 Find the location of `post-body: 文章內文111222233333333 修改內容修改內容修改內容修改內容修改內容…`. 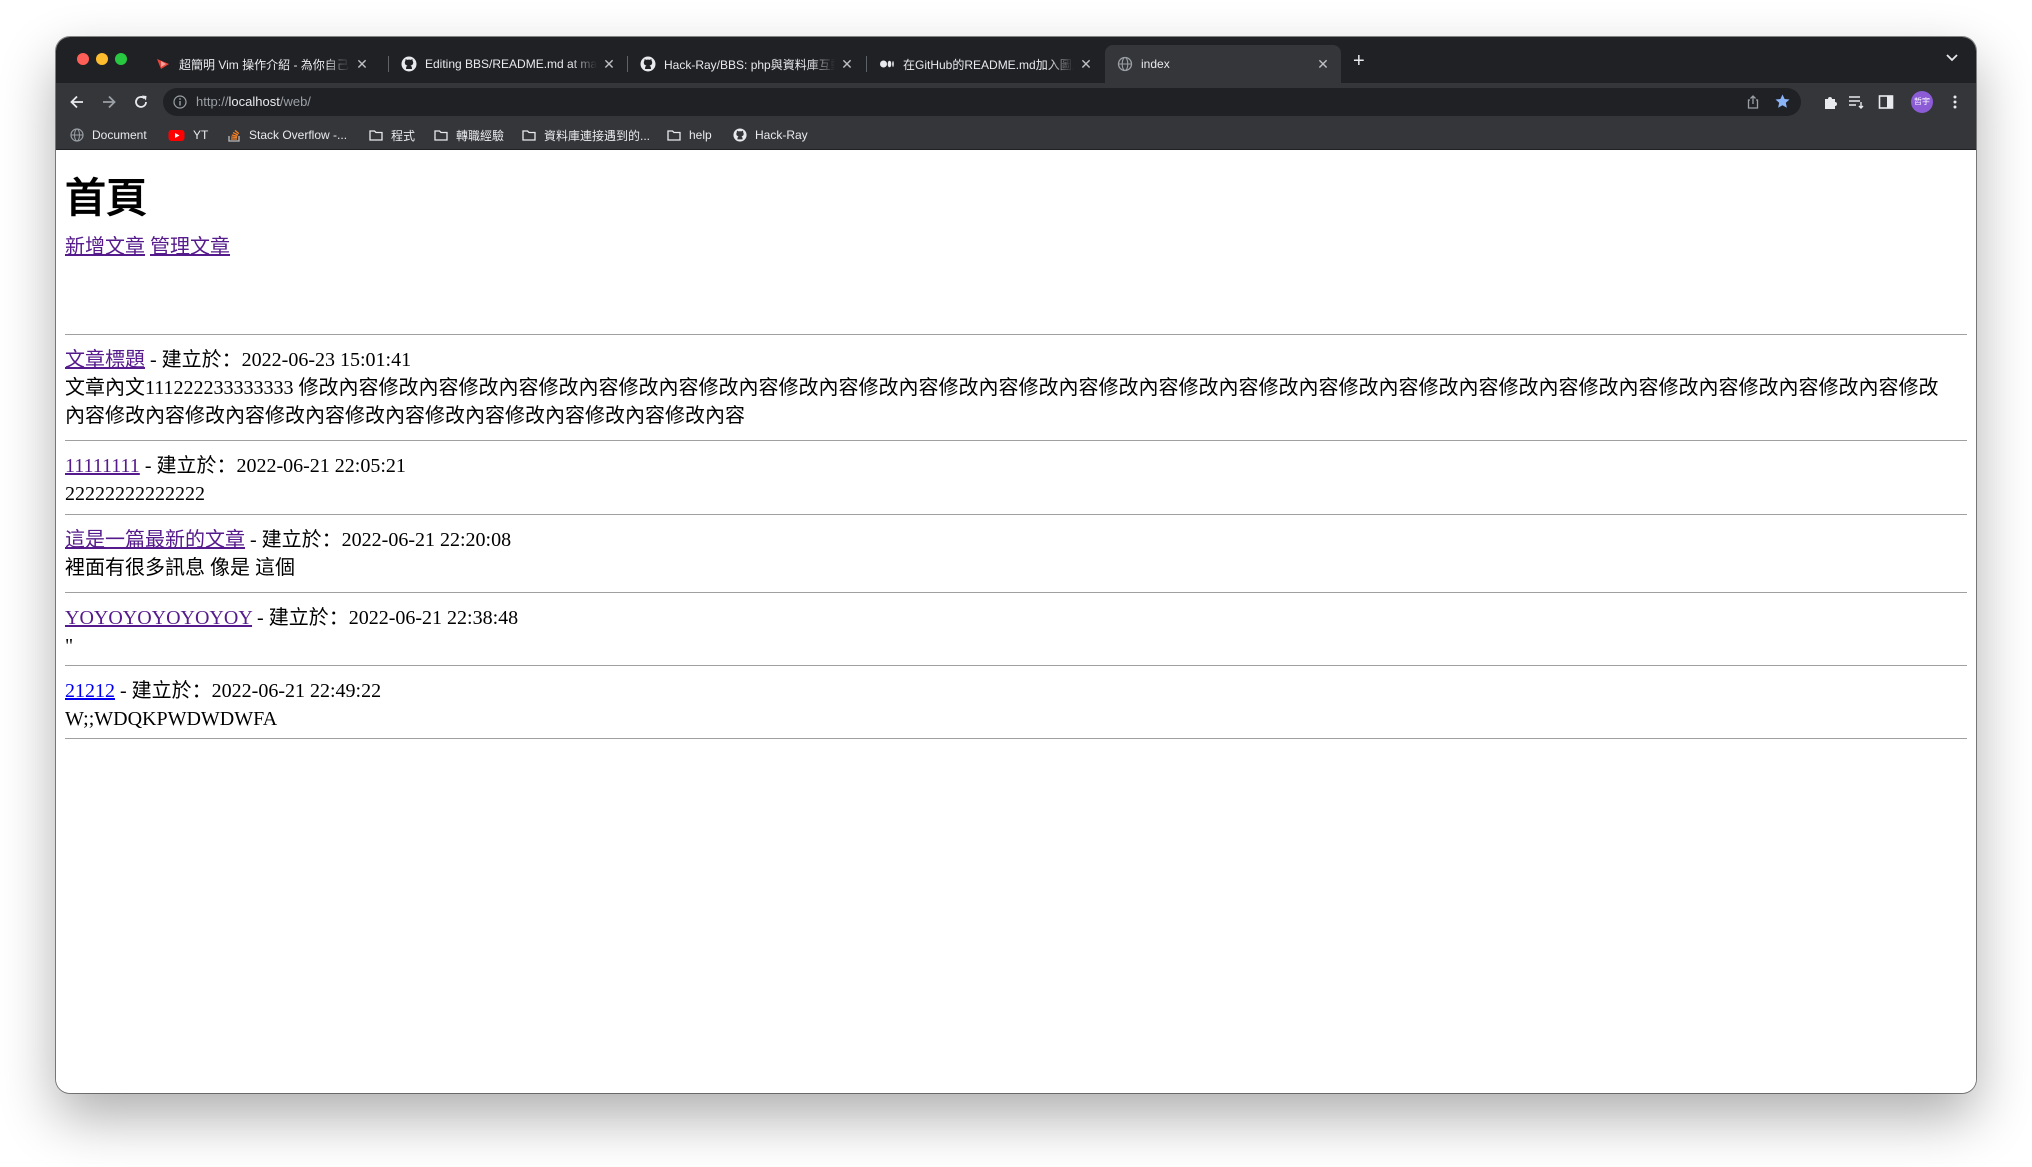

post-body: 文章內文111222233333333 修改內容修改內容修改內容修改內容修改內容… is located at coordinates (1002, 402).